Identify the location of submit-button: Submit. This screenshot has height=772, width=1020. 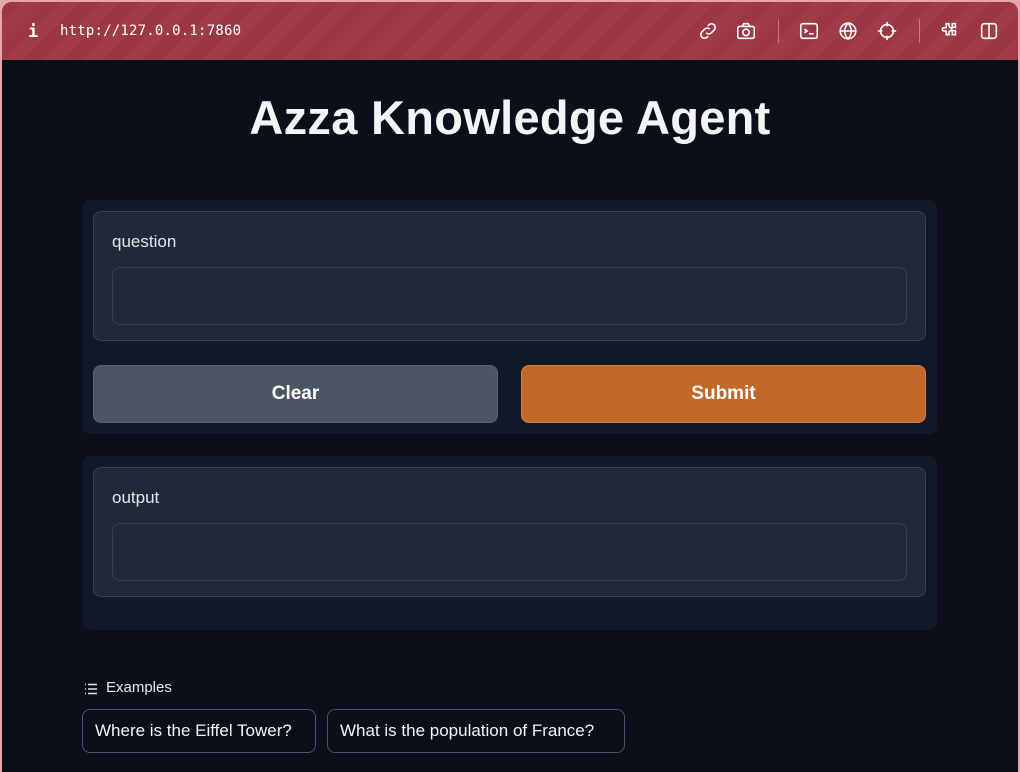
(723, 394).